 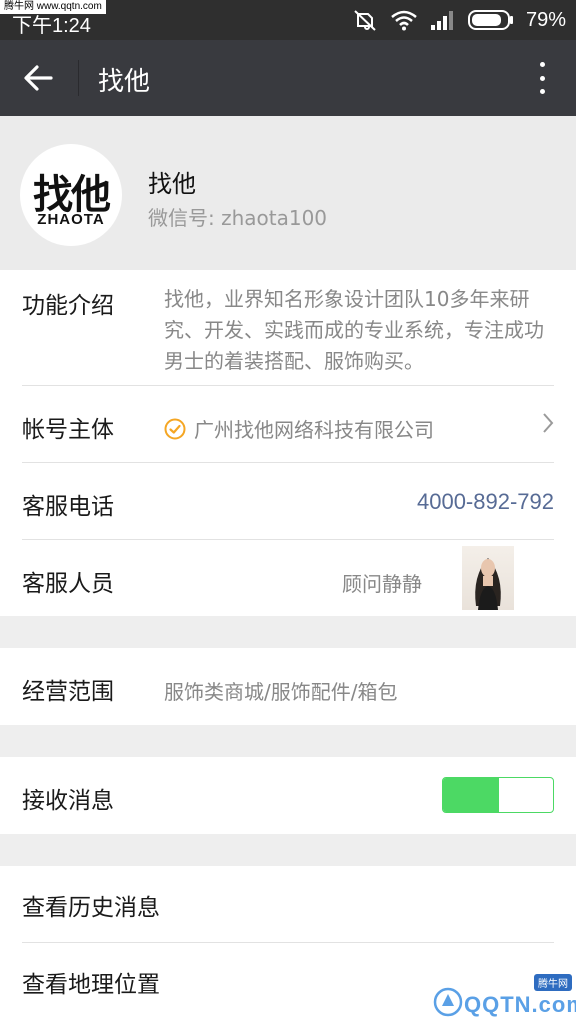 What do you see at coordinates (68, 692) in the screenshot?
I see `scope-label: 经营范围` at bounding box center [68, 692].